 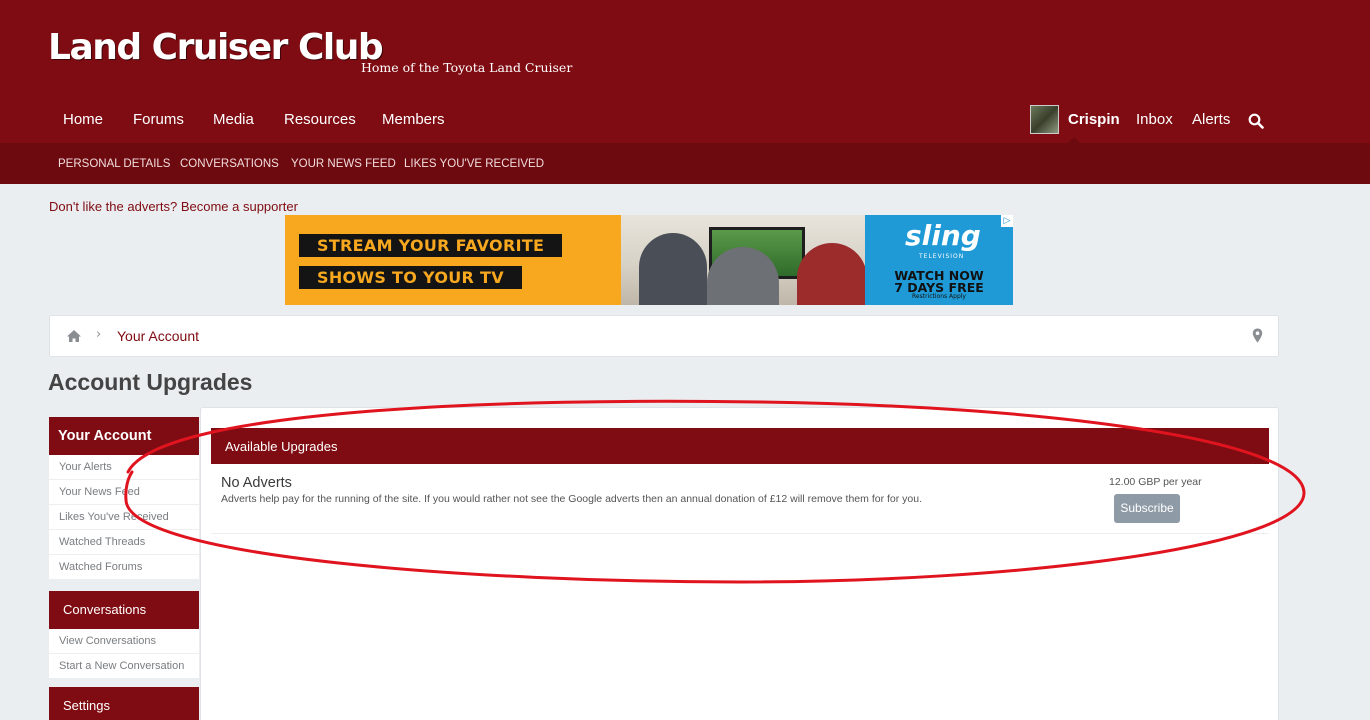 I want to click on sidebar-item-watched-forums: Watched Forums, so click(x=124, y=567).